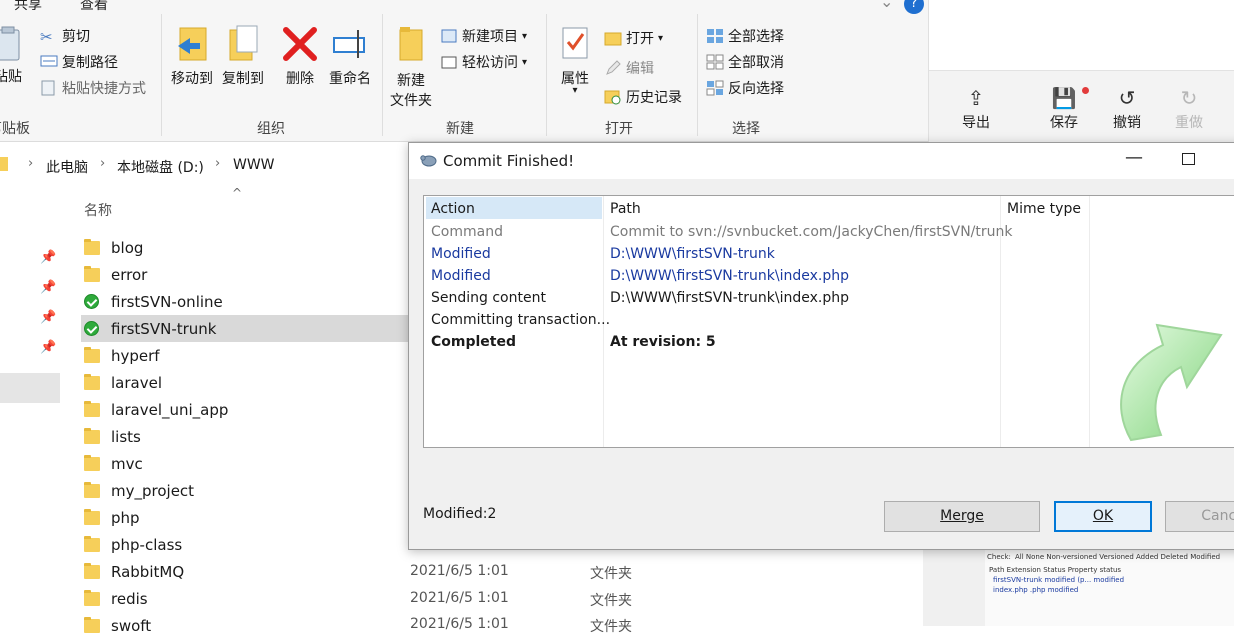 This screenshot has width=1234, height=639. Describe the element at coordinates (821, 161) in the screenshot. I see `dialog-titlebar: Commit Finished! —` at that location.